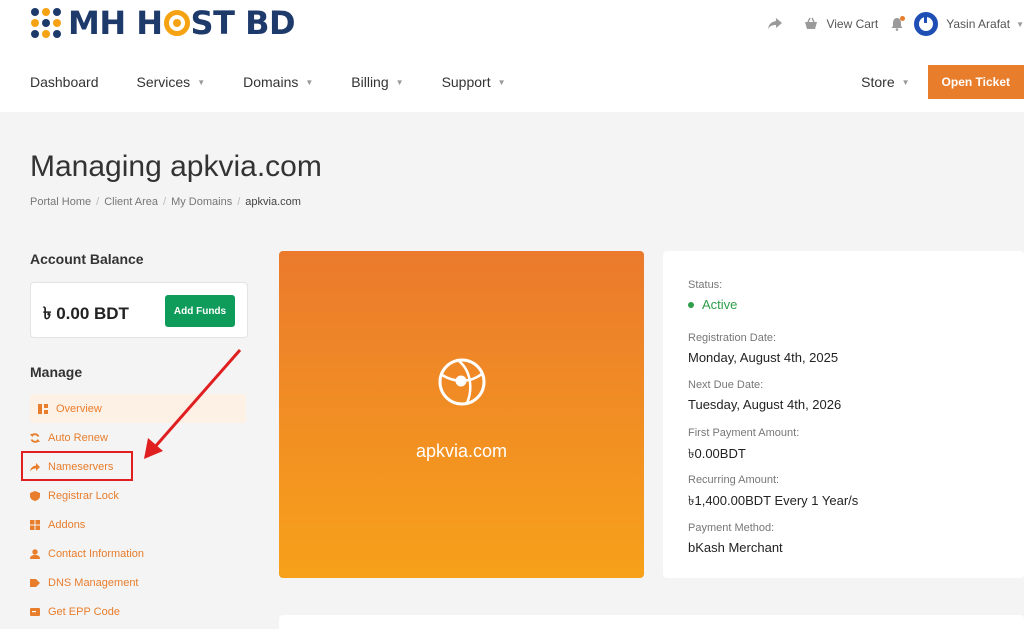 The image size is (1024, 629). What do you see at coordinates (720, 304) in the screenshot?
I see `status-text: Active` at bounding box center [720, 304].